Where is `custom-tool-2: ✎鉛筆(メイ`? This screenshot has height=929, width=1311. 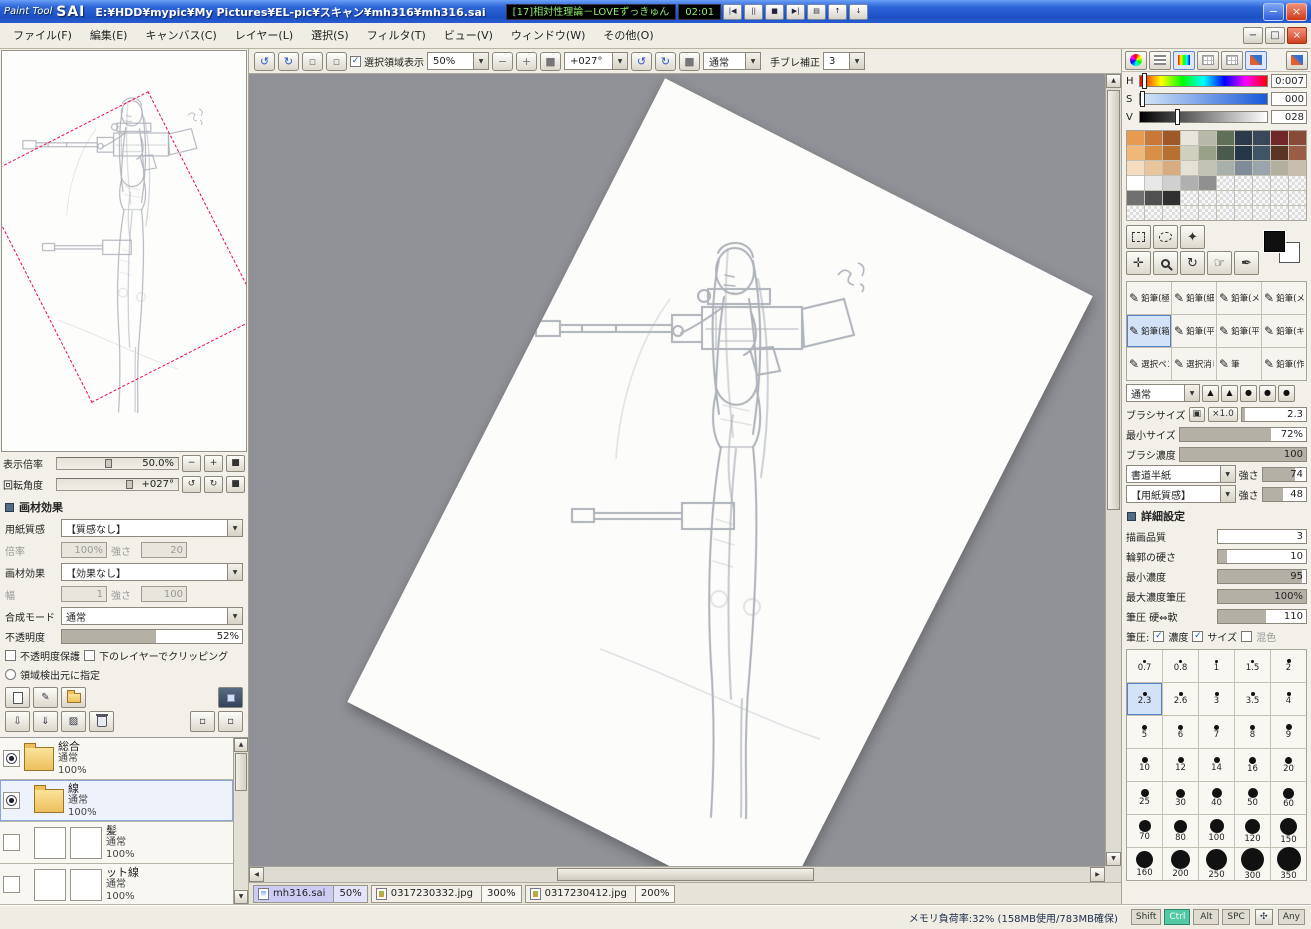 custom-tool-2: ✎鉛筆(メイ is located at coordinates (1239, 298).